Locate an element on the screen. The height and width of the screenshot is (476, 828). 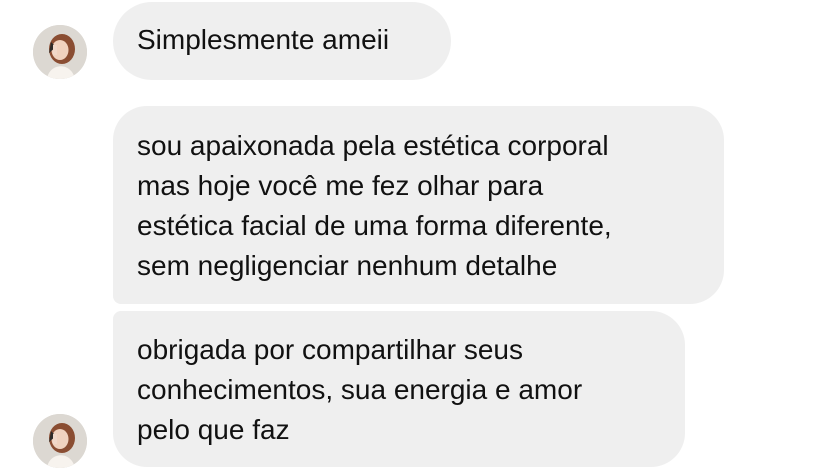
message-text-line: pelo que faz is located at coordinates (213, 429).